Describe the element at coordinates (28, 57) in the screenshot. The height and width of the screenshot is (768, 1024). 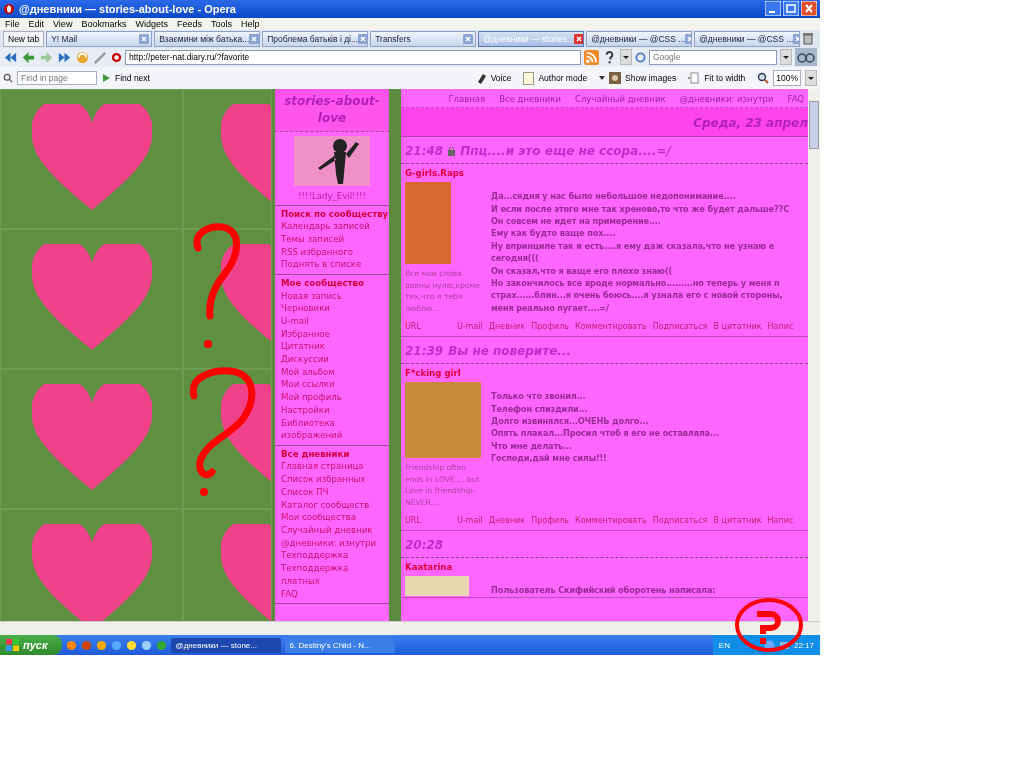
I see `back-icon` at that location.